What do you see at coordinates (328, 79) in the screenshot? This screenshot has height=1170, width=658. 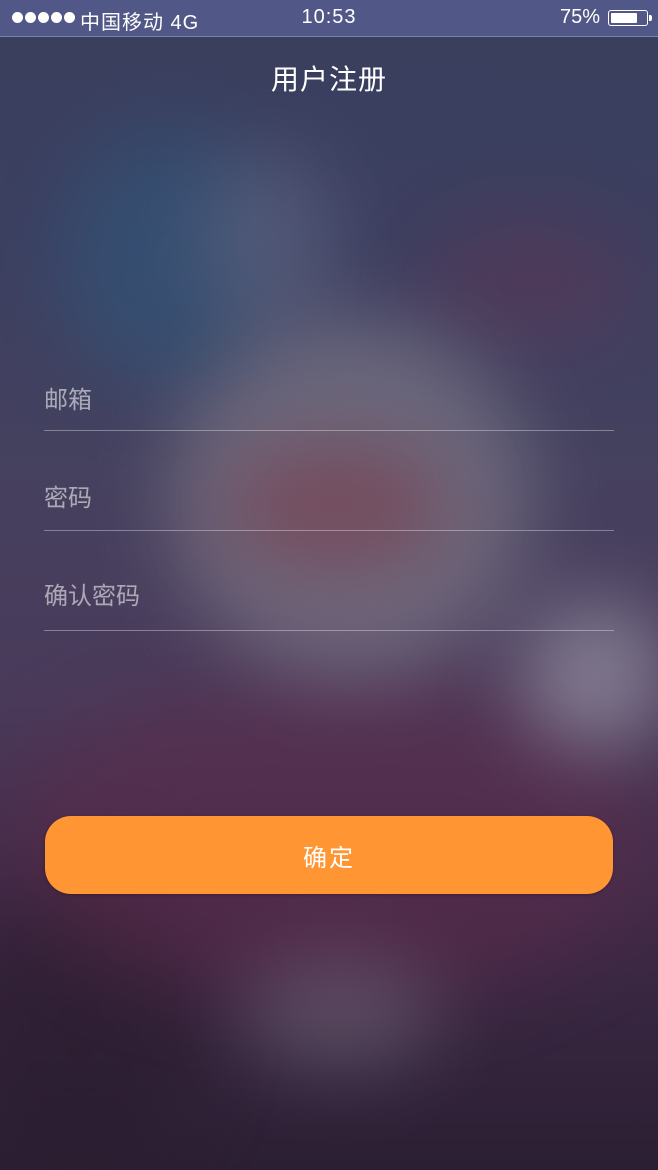 I see `page-title: 用户注册` at bounding box center [328, 79].